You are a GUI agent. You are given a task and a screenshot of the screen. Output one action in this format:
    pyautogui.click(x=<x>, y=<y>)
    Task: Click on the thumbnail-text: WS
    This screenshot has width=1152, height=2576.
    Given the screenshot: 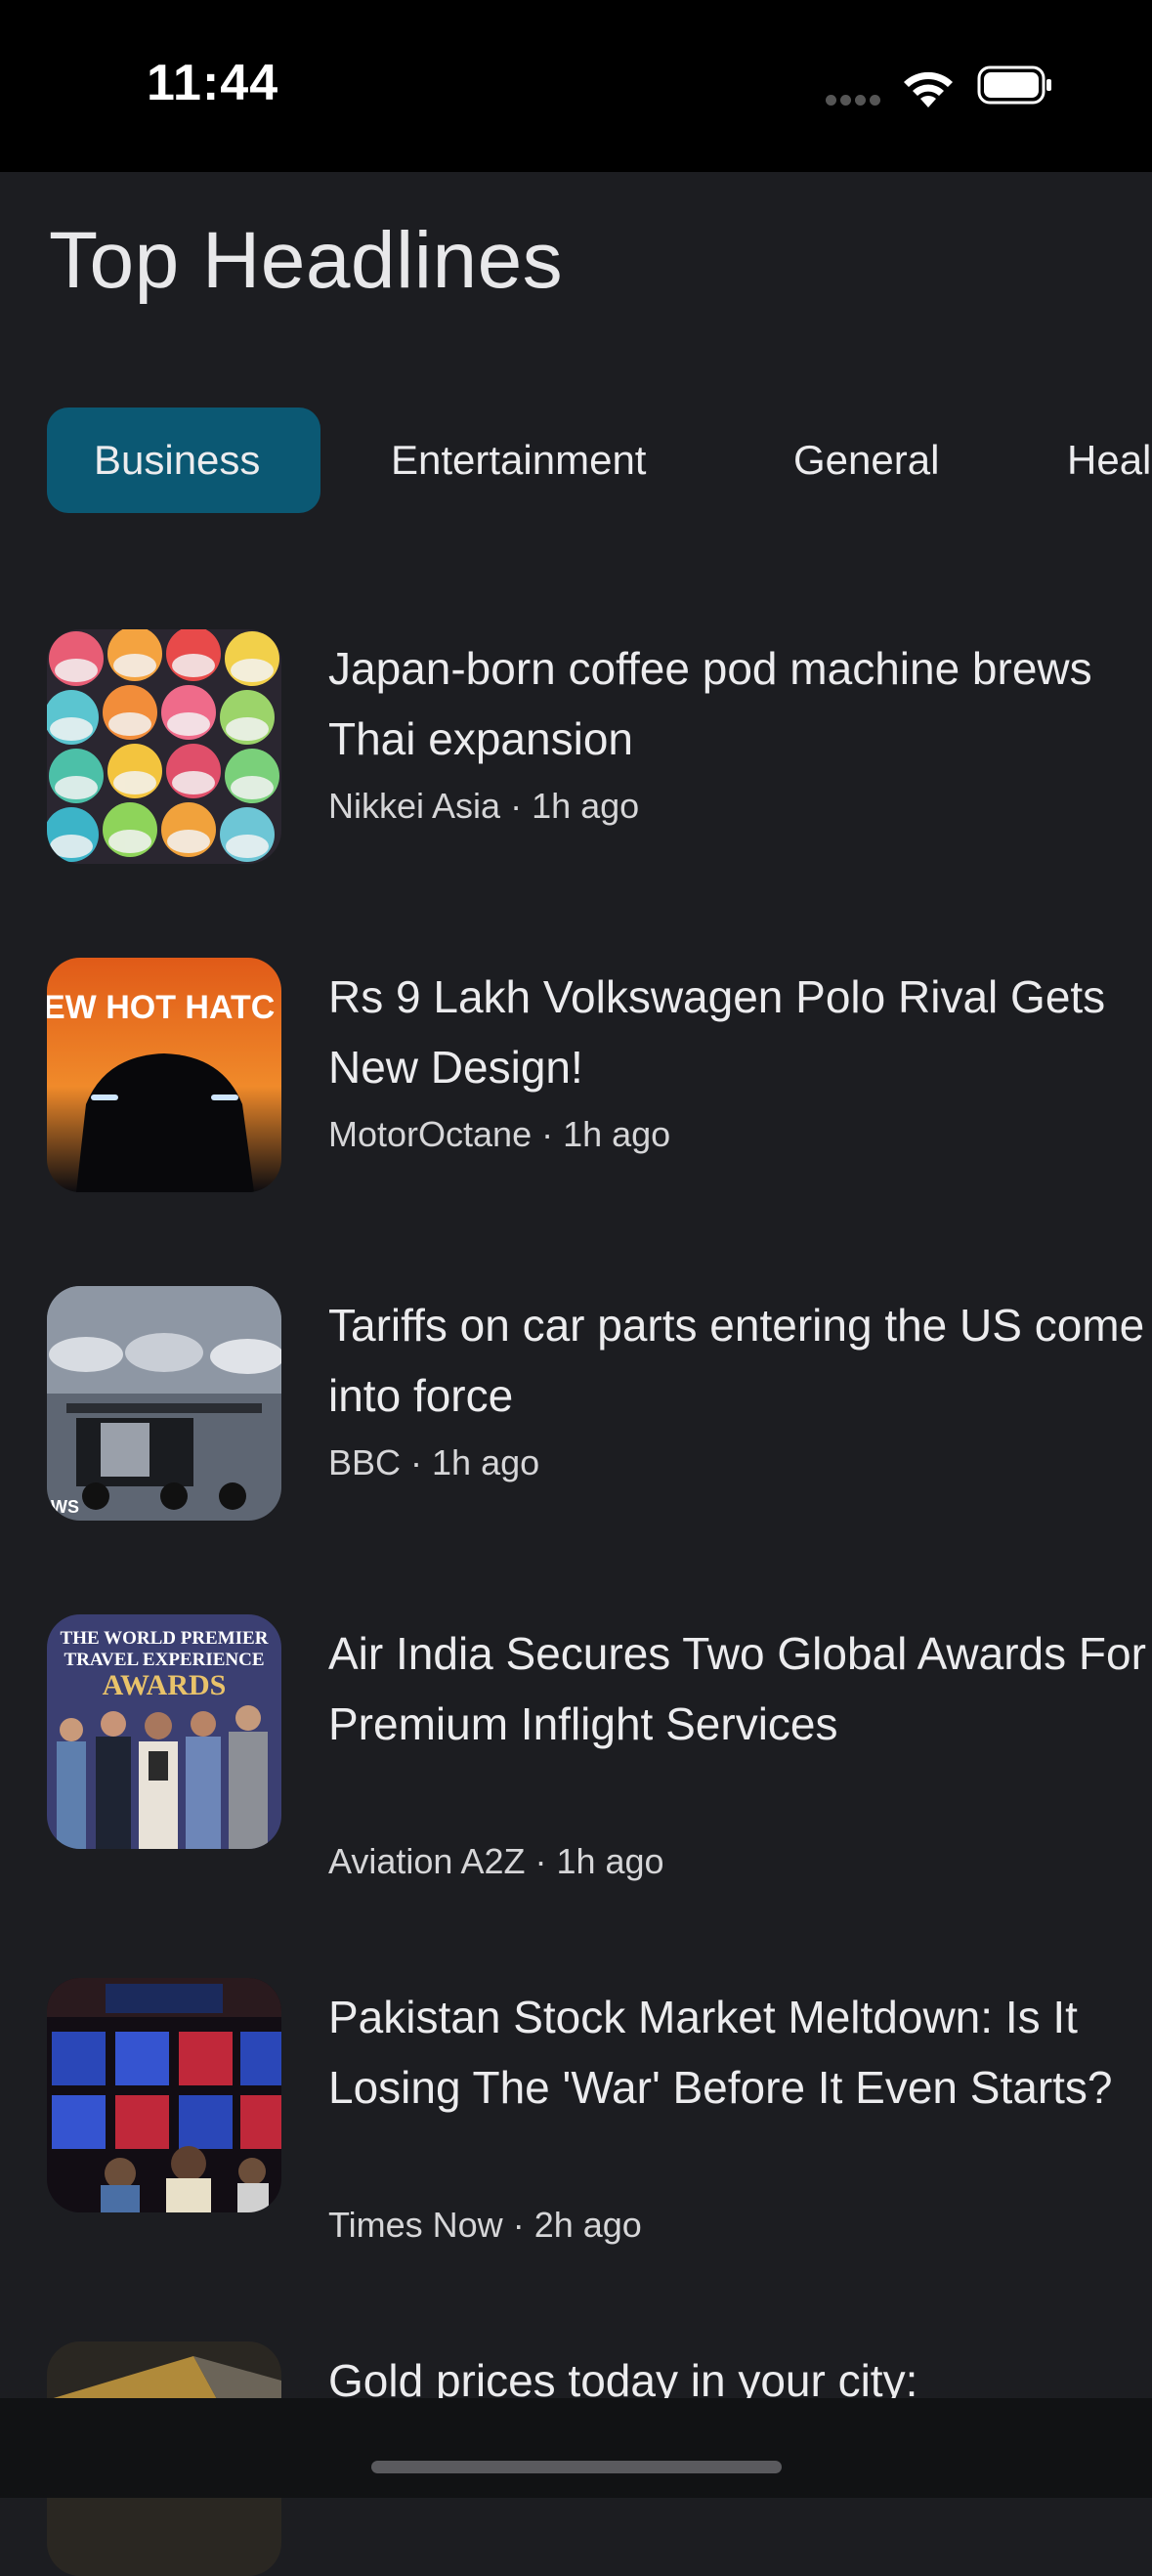 What is the action you would take?
    pyautogui.click(x=65, y=1507)
    